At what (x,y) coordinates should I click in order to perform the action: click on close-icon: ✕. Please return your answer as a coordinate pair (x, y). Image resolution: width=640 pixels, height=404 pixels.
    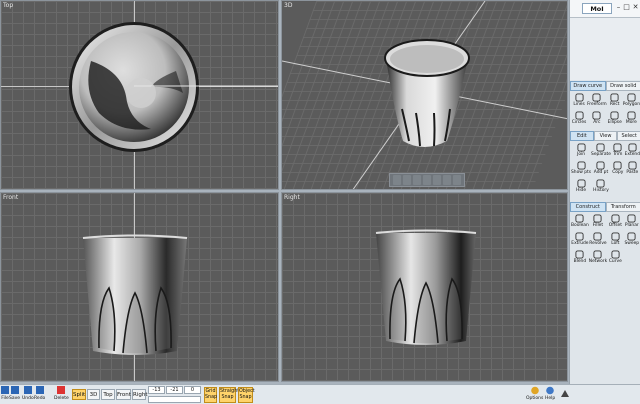
    Looking at the image, I should click on (635, 7).